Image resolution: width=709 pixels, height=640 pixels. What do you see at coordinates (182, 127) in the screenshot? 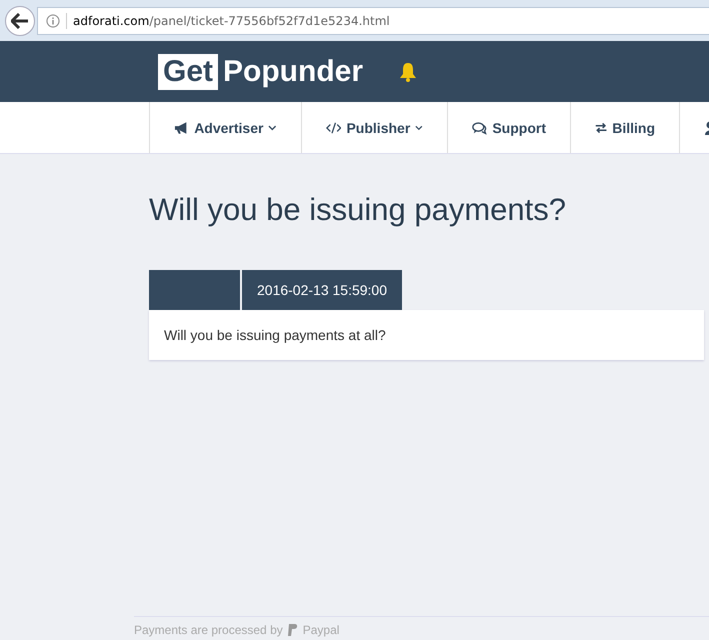
I see `megaphone-icon` at bounding box center [182, 127].